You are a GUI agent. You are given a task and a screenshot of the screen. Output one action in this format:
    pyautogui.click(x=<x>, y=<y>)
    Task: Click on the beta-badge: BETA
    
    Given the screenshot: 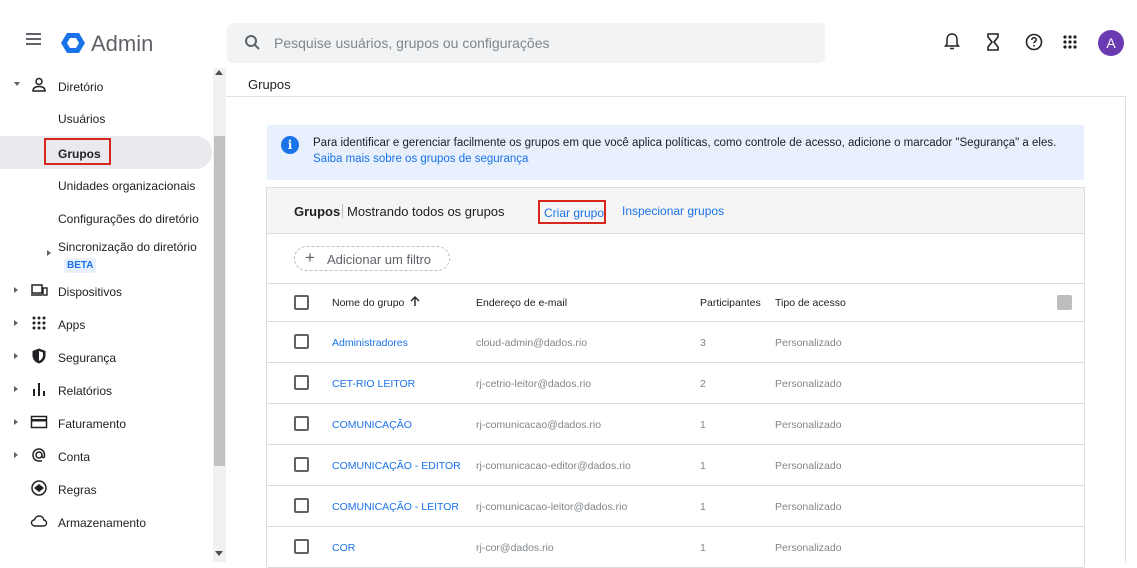 What is the action you would take?
    pyautogui.click(x=80, y=265)
    